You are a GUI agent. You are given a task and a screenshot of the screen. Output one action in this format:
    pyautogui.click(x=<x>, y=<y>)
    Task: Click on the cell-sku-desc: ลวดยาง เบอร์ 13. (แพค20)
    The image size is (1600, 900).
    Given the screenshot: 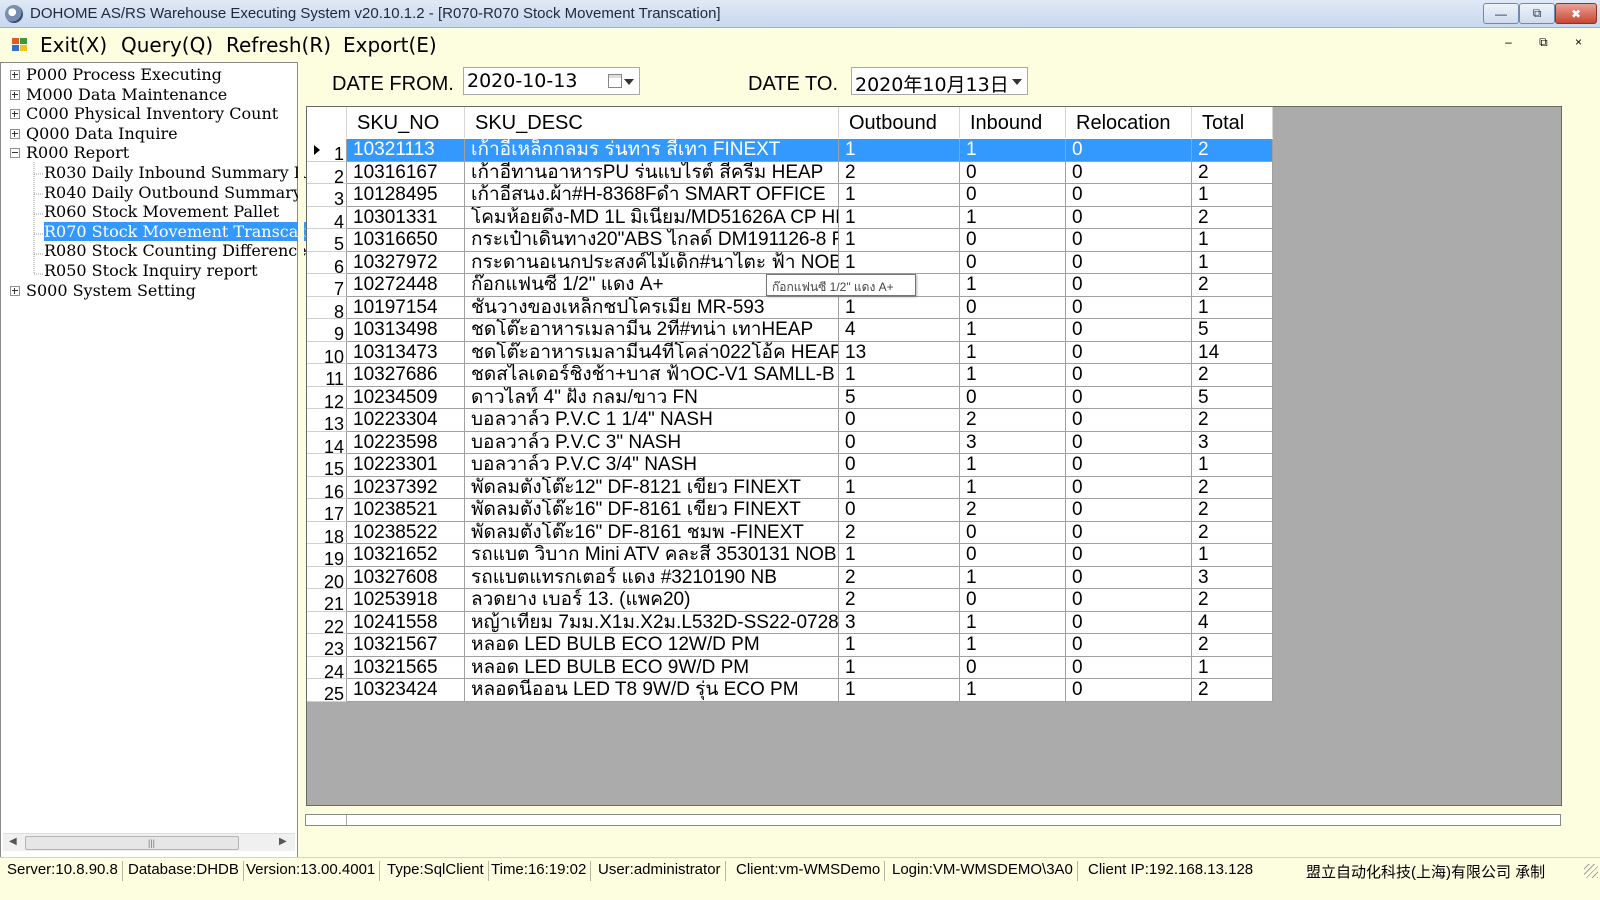 What is the action you would take?
    pyautogui.click(x=652, y=600)
    